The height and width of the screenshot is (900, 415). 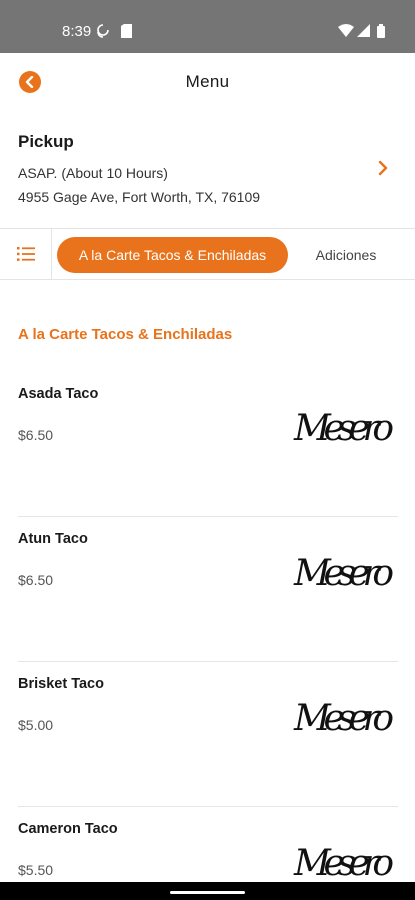 I want to click on tab-adiciones: Adiciones, so click(x=346, y=255).